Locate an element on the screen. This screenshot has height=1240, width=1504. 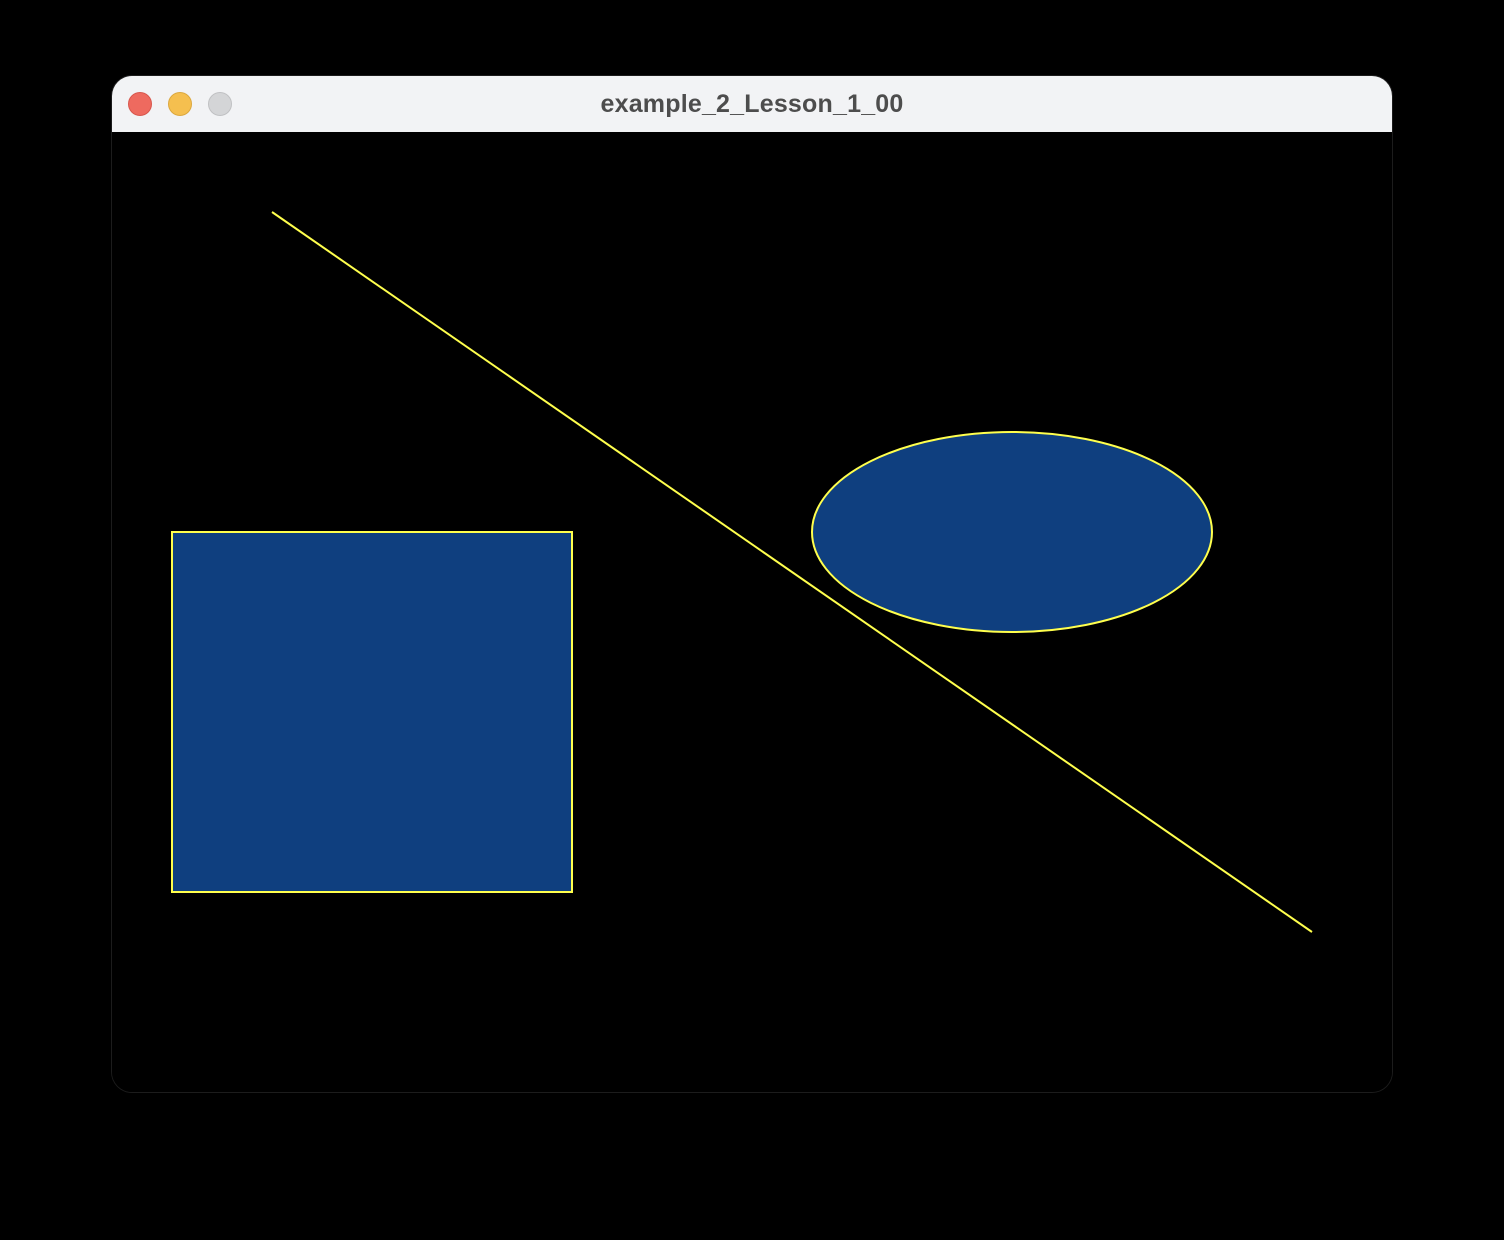
window-title: example_2_Lesson_1_00 is located at coordinates (752, 104).